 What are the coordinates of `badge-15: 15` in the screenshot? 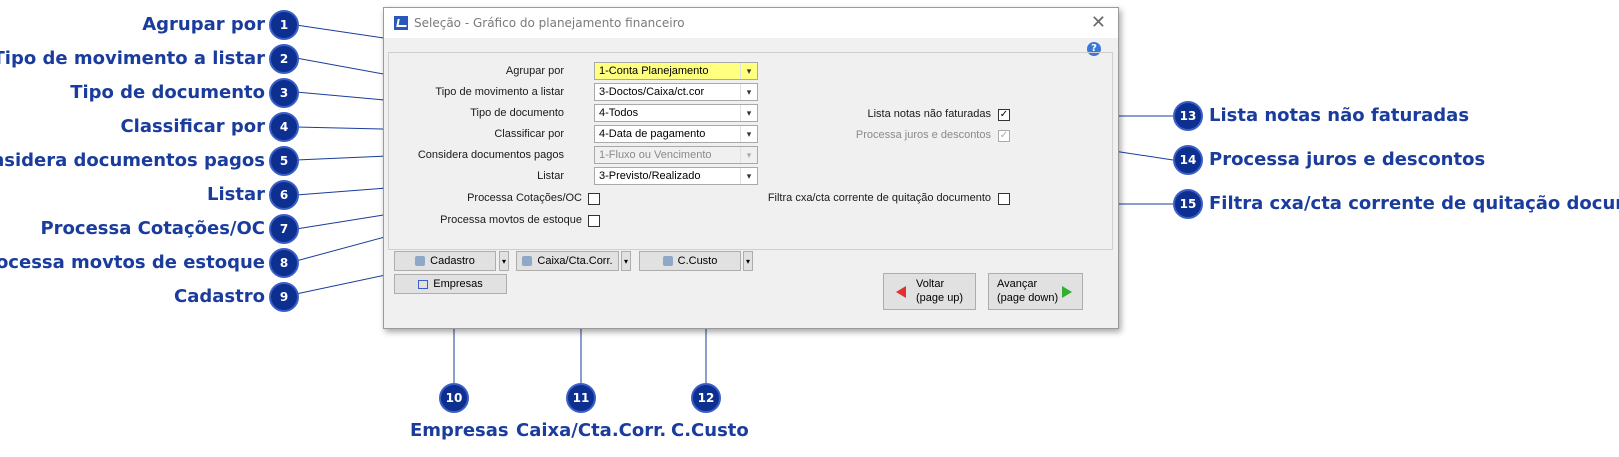 It's located at (1188, 204).